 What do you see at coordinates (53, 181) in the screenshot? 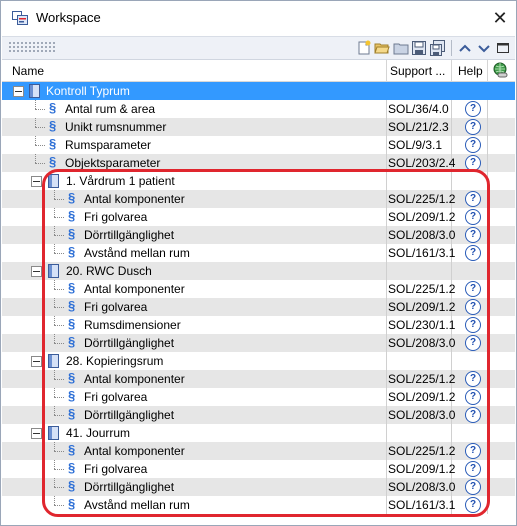
I see `book-icon` at bounding box center [53, 181].